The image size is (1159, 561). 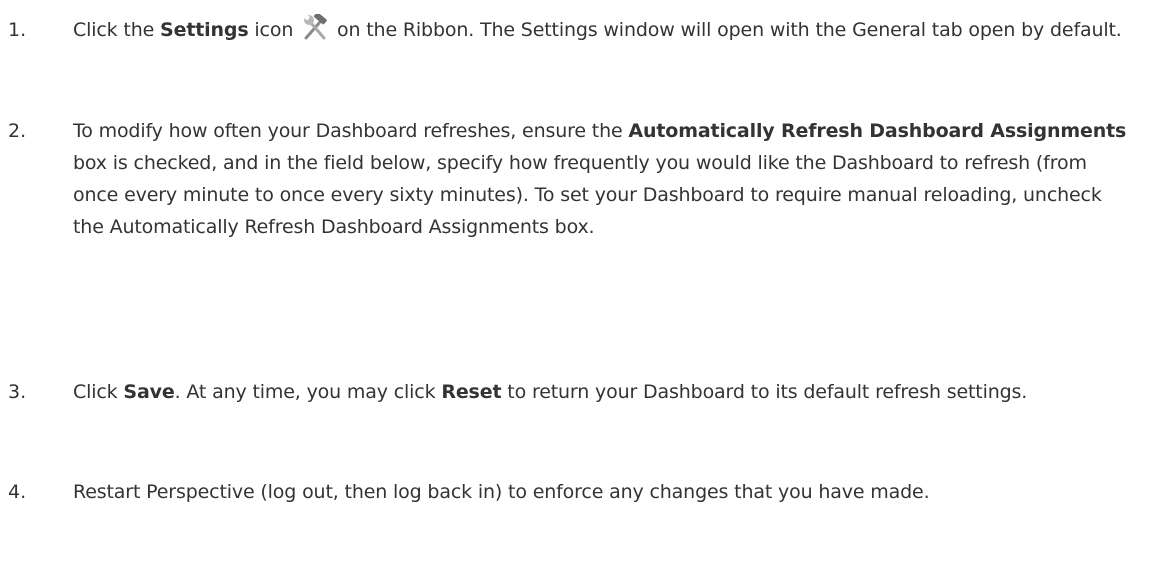 What do you see at coordinates (204, 30) in the screenshot?
I see `settings-term: Settings` at bounding box center [204, 30].